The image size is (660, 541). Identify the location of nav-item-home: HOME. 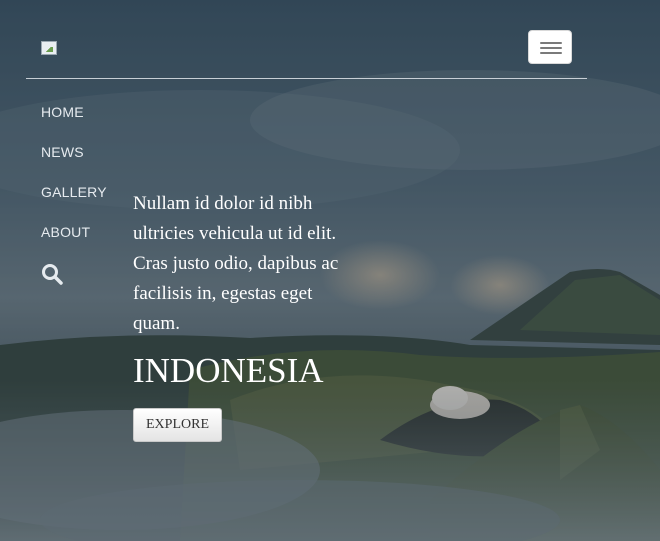
(74, 124).